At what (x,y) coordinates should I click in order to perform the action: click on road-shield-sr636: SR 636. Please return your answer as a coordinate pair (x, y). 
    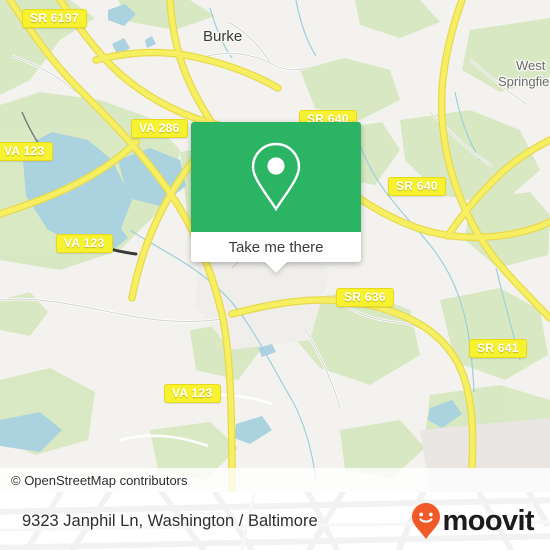
    Looking at the image, I should click on (365, 297).